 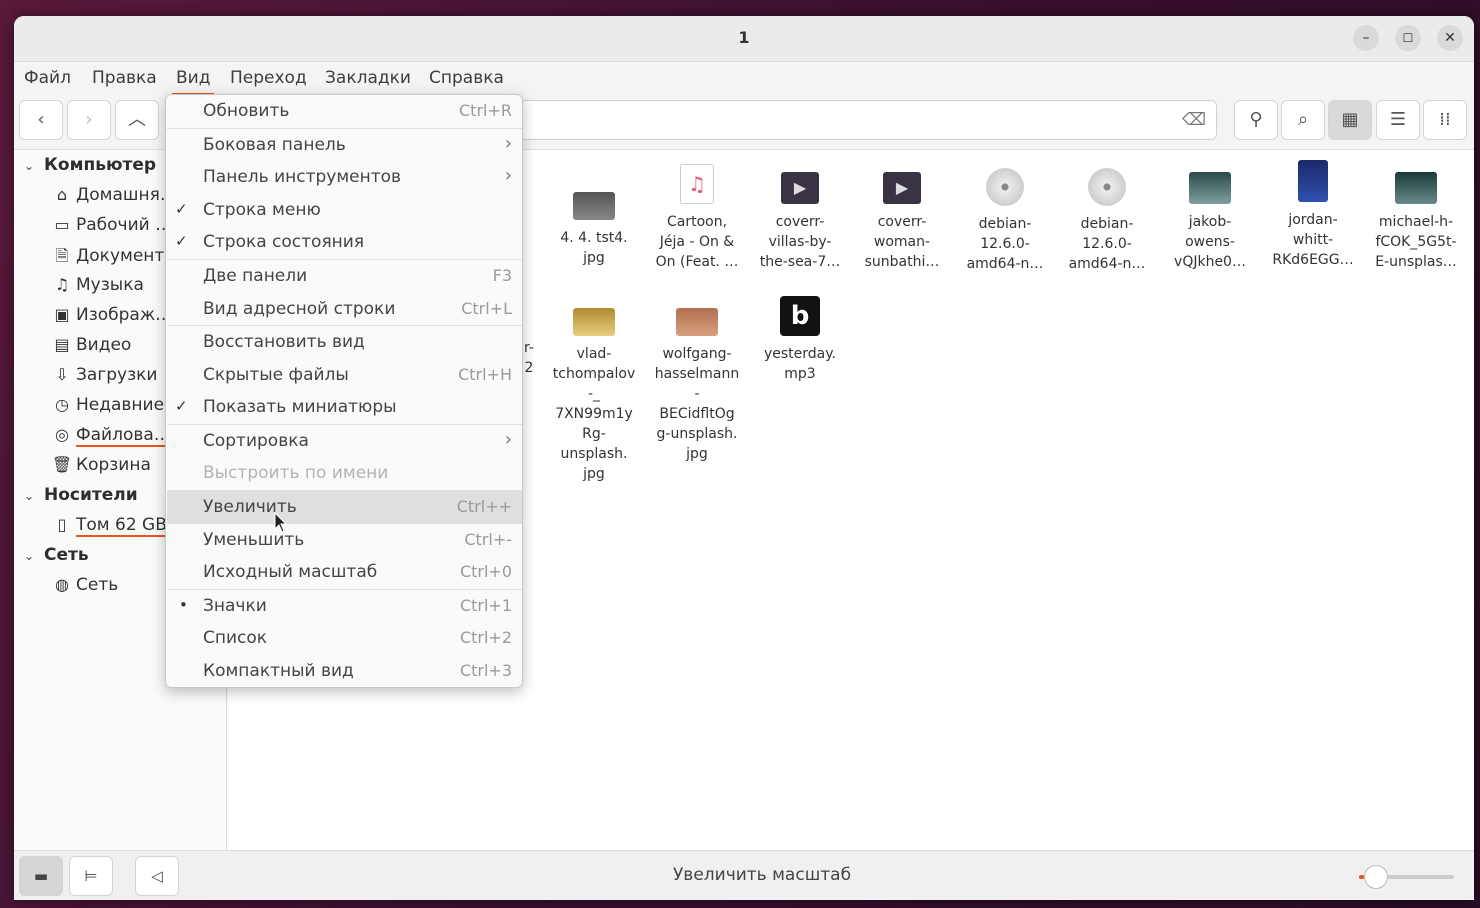 What do you see at coordinates (268, 78) in the screenshot?
I see `menu-go: Переход` at bounding box center [268, 78].